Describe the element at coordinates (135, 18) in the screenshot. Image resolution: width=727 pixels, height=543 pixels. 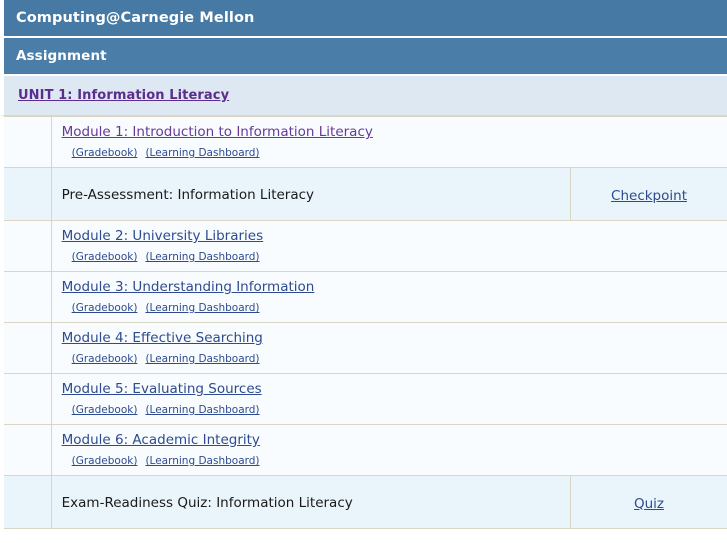
I see `app-title: Computing@Carnegie Mellon` at that location.